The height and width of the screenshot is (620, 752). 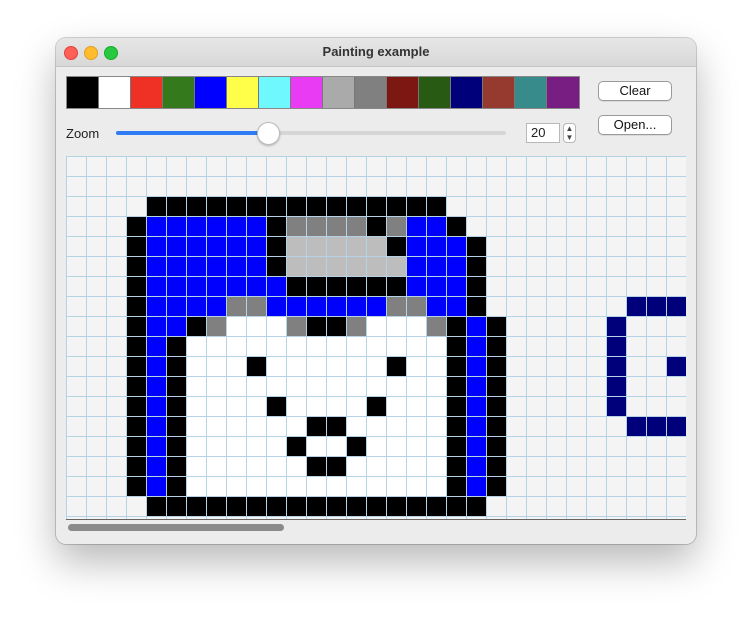 I want to click on zoom-slider-knob, so click(x=269, y=133).